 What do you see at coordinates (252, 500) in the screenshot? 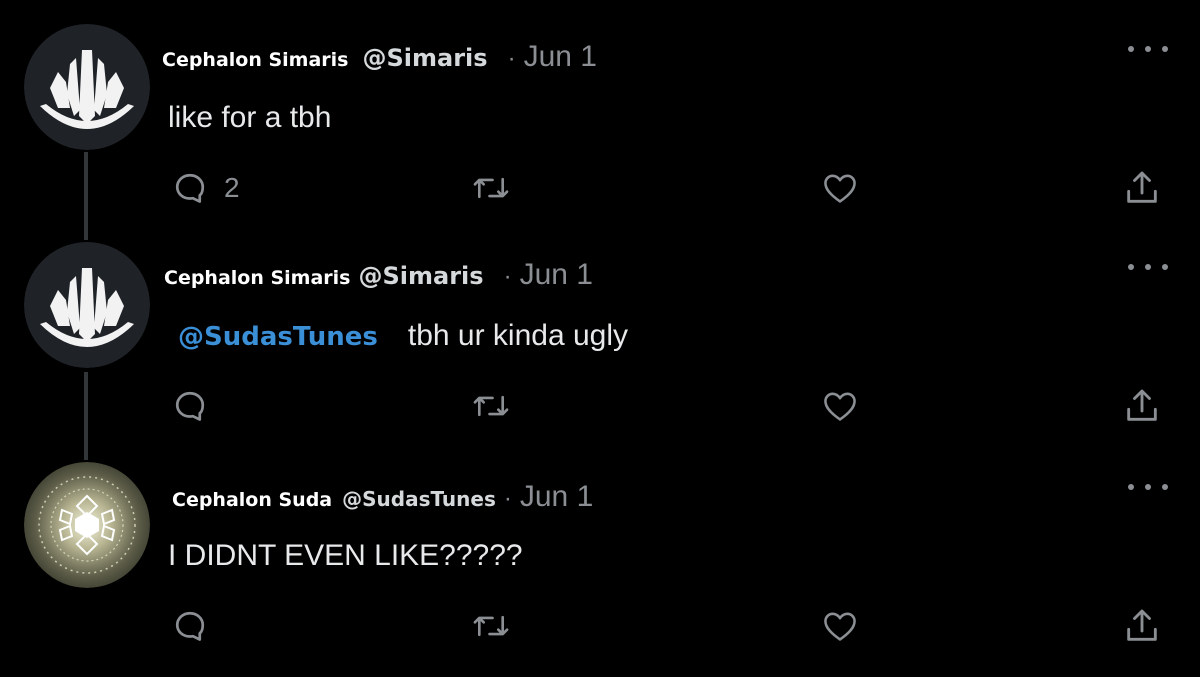
I see `display-name: Cephalon Suda` at bounding box center [252, 500].